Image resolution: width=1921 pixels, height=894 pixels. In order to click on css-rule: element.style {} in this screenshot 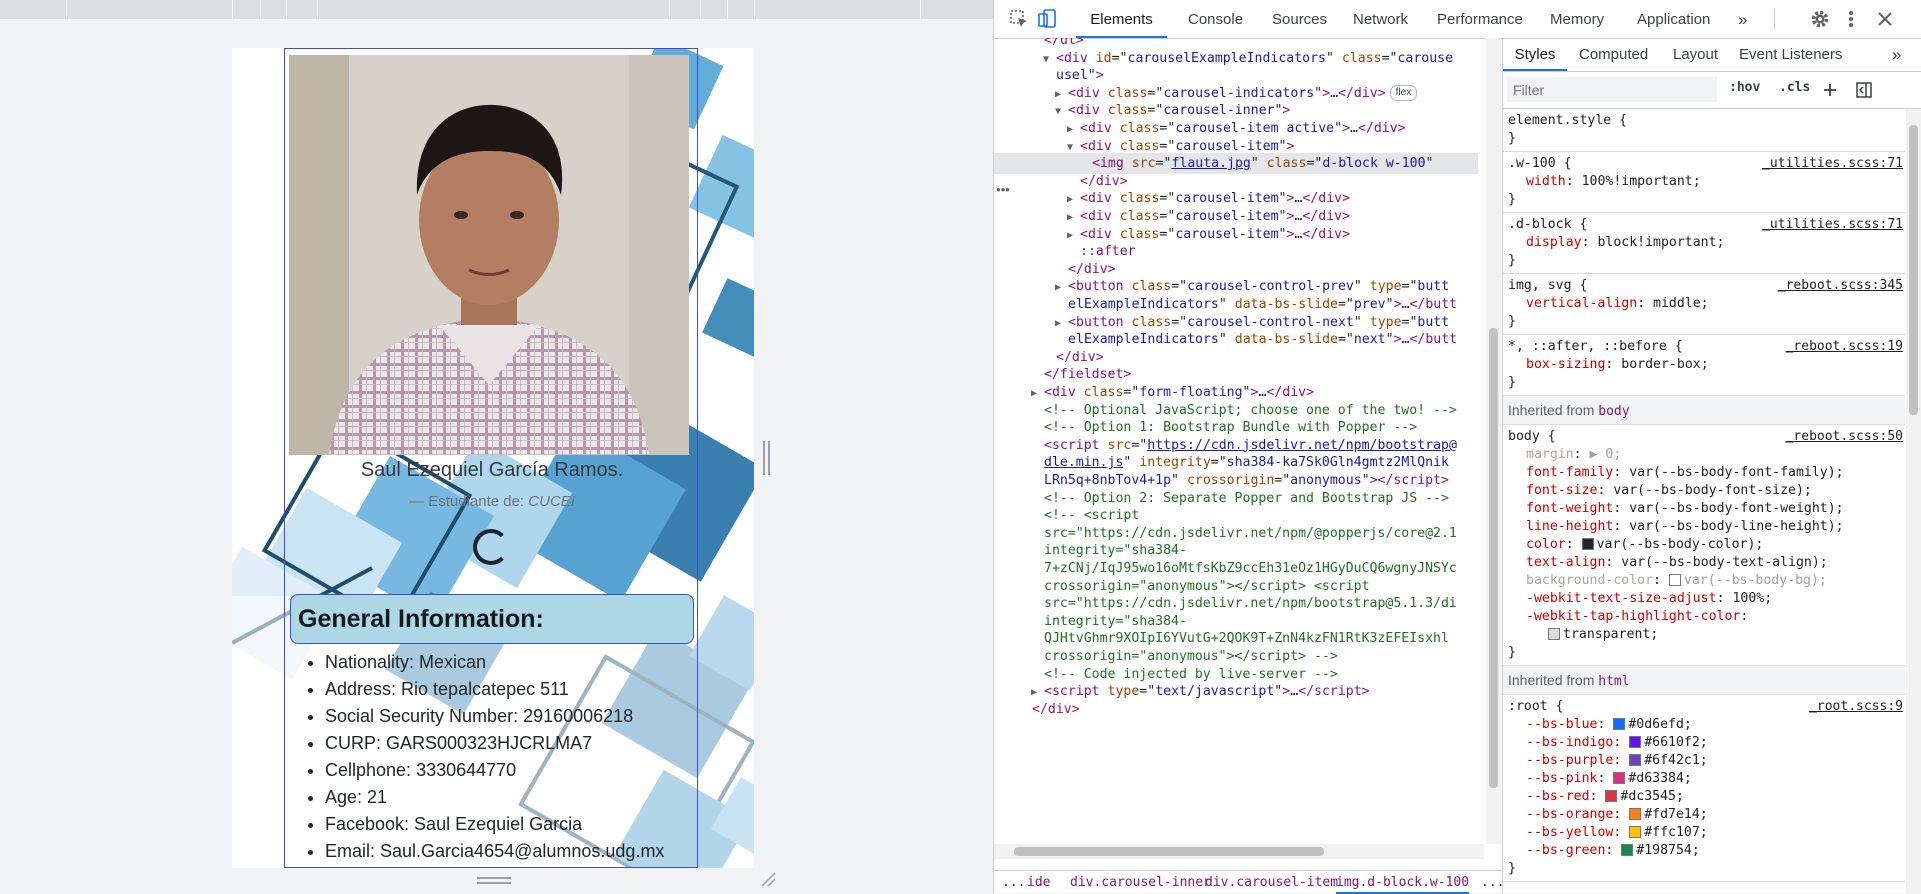, I will do `click(1704, 130)`.